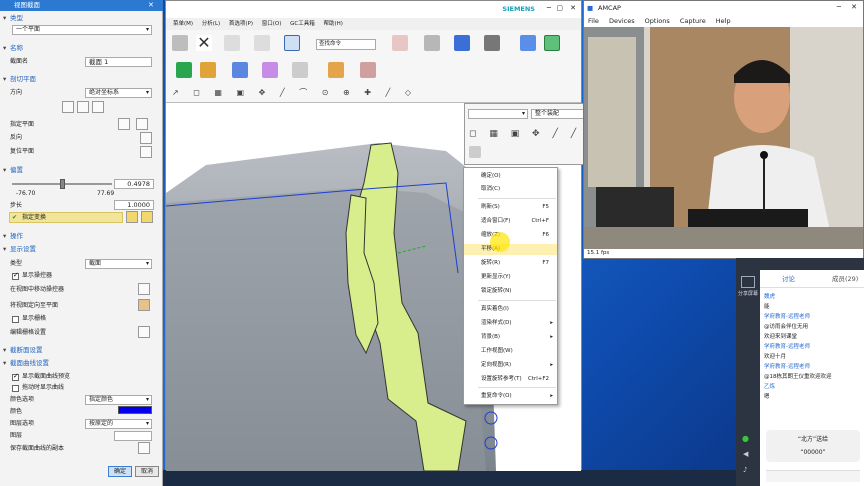  What do you see at coordinates (208, 70) in the screenshot?
I see `block-icon` at bounding box center [208, 70].